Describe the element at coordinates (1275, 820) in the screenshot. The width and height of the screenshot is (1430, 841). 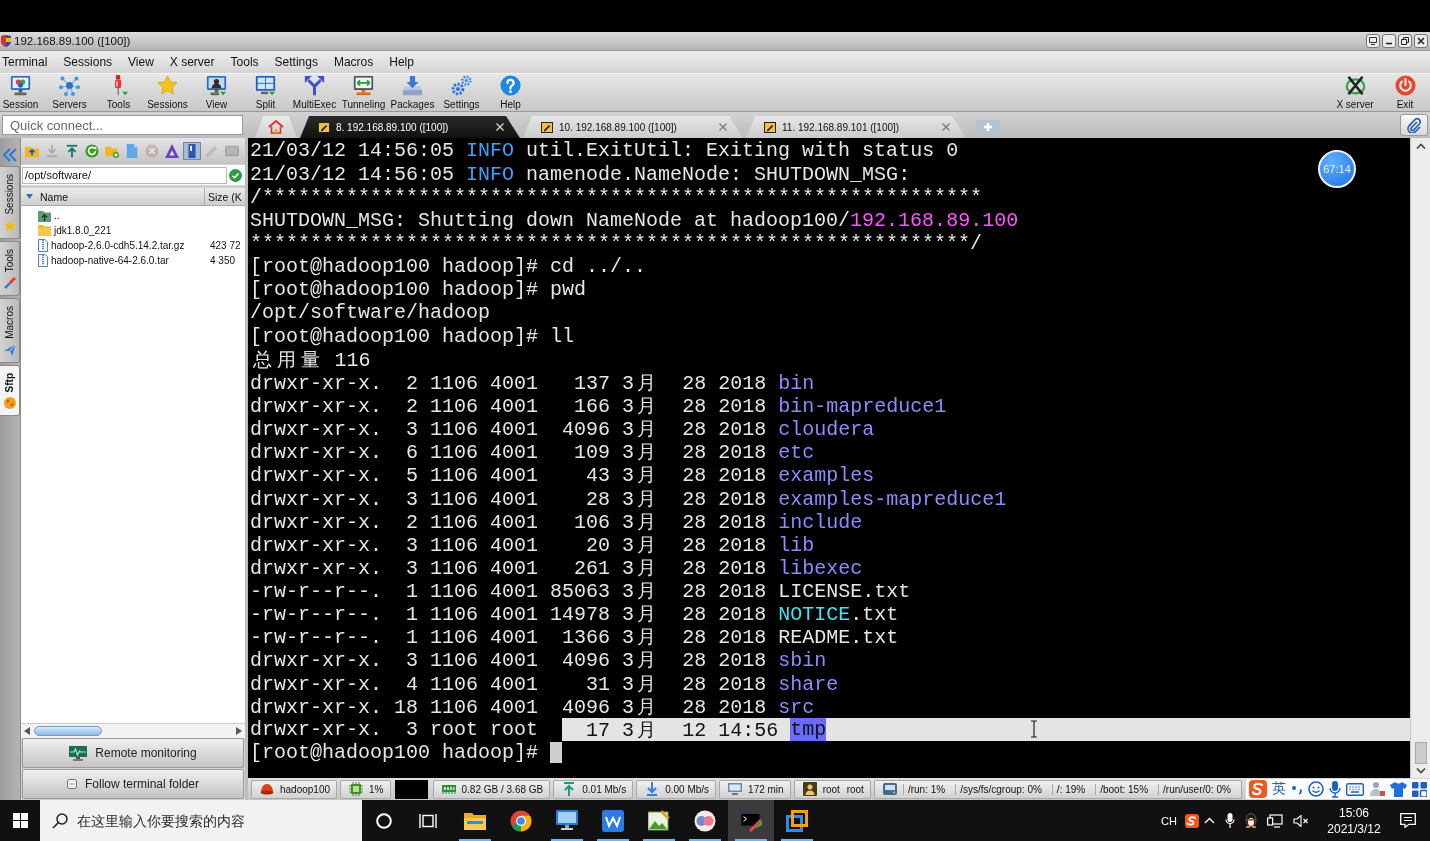
I see `network-icon` at that location.